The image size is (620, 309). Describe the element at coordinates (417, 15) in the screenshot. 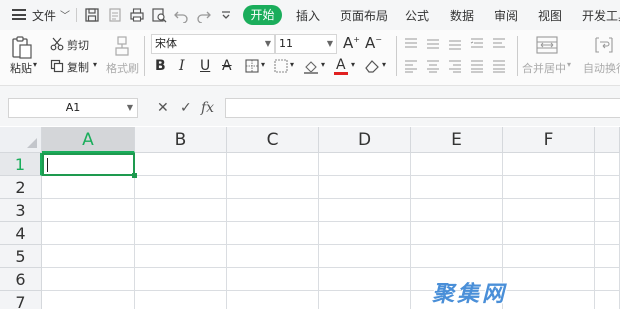

I see `tab-formulas: 公式` at that location.